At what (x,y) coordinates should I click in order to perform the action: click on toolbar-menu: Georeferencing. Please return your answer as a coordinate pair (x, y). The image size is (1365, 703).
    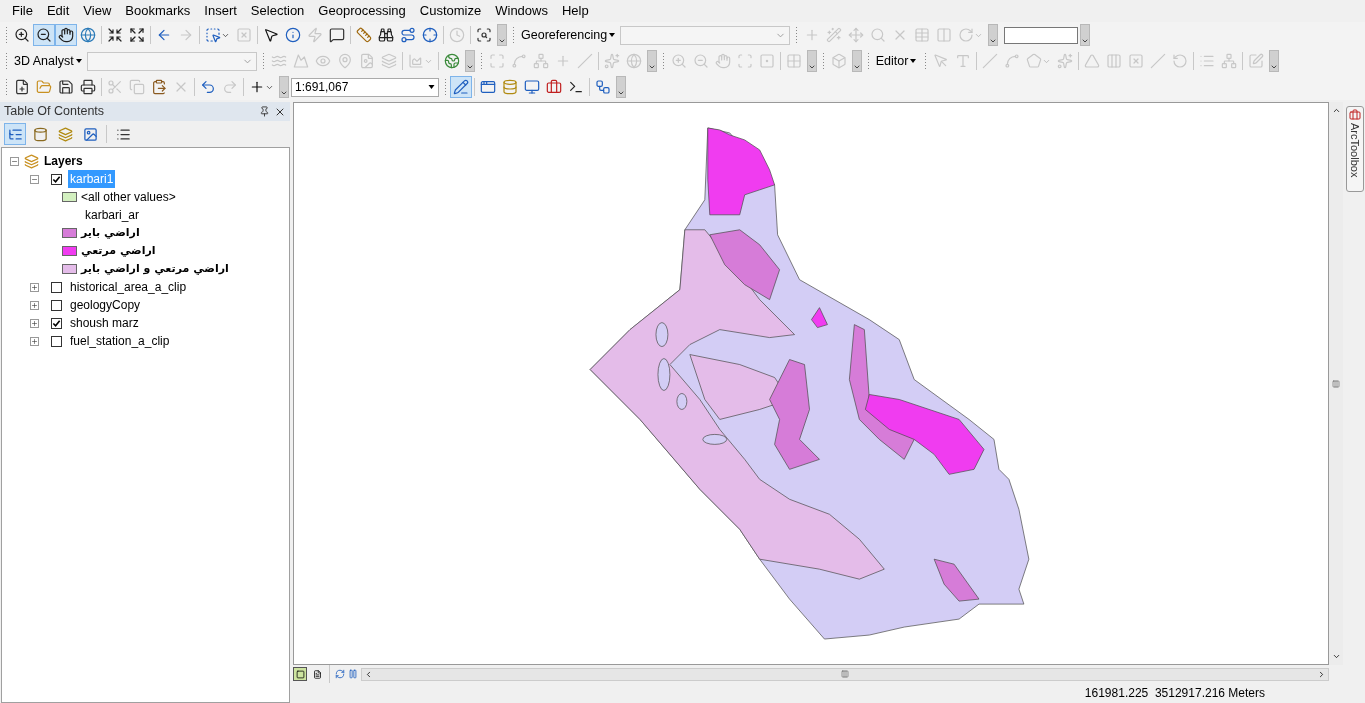
    Looking at the image, I should click on (568, 35).